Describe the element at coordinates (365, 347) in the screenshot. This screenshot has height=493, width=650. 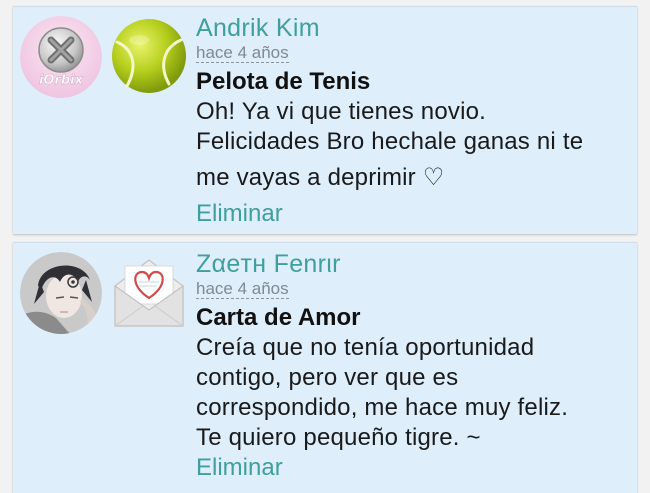
I see `message-line: Creía que no tenía oportunidad` at that location.